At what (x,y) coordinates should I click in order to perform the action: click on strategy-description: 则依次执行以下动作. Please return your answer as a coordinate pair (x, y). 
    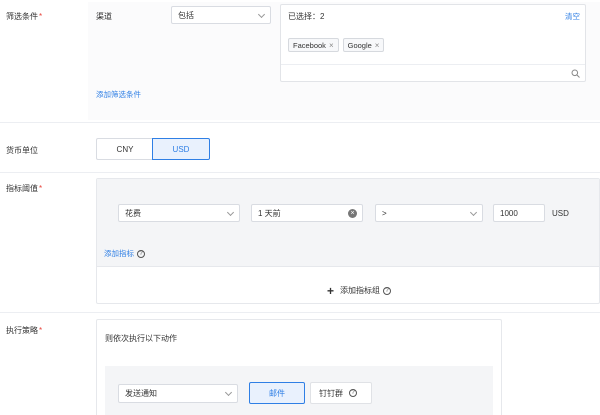
    Looking at the image, I should click on (141, 338).